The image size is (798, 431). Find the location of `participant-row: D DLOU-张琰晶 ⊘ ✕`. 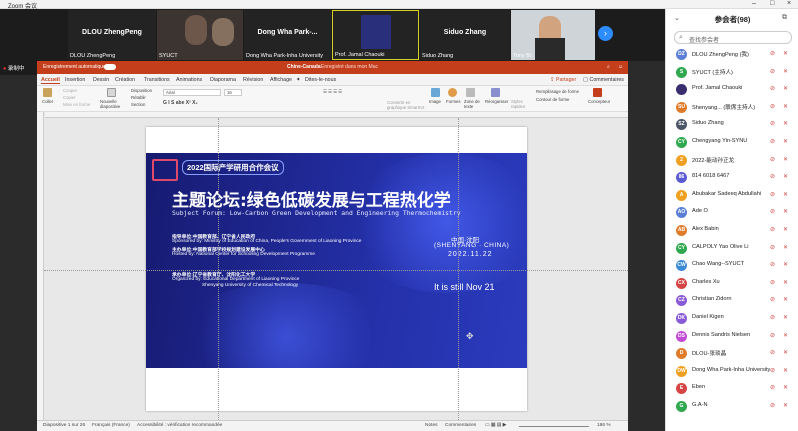

participant-row: D DLOU-张琰晶 ⊘ ✕ is located at coordinates (732, 353).